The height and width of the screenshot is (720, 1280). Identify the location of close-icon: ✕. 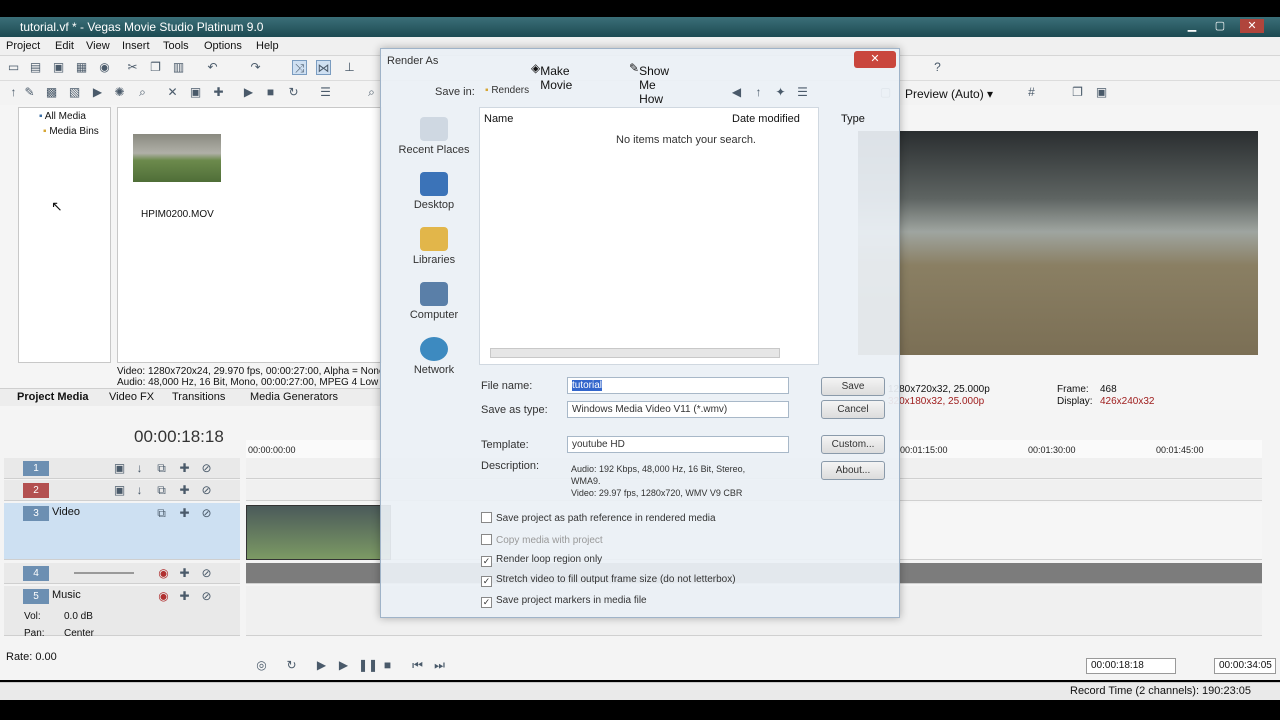
(1252, 26).